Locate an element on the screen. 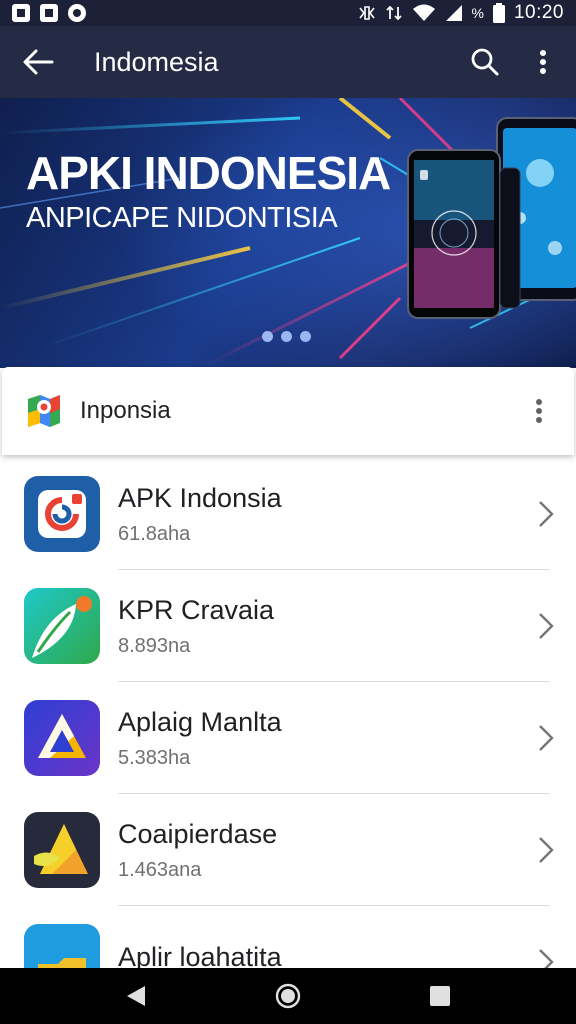 The height and width of the screenshot is (1024, 576). search-icon is located at coordinates (485, 62).